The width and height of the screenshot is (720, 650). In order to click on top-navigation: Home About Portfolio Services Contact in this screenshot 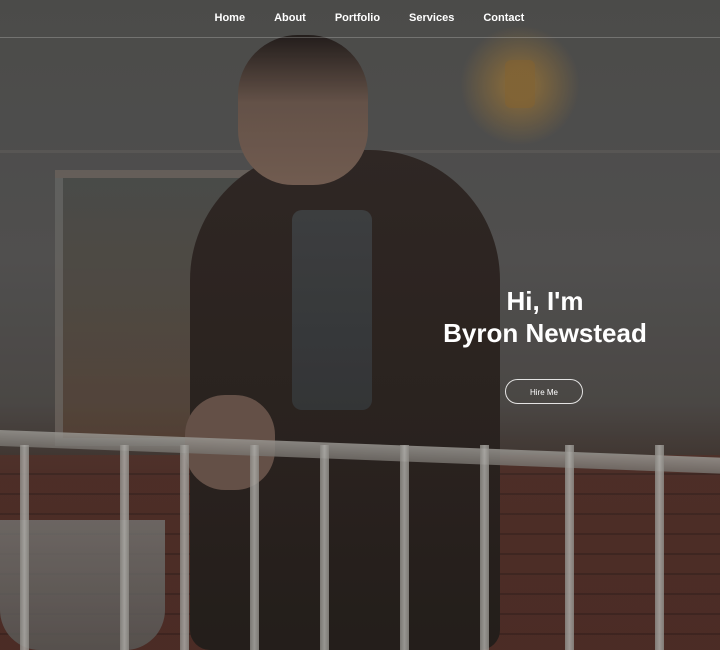, I will do `click(360, 19)`.